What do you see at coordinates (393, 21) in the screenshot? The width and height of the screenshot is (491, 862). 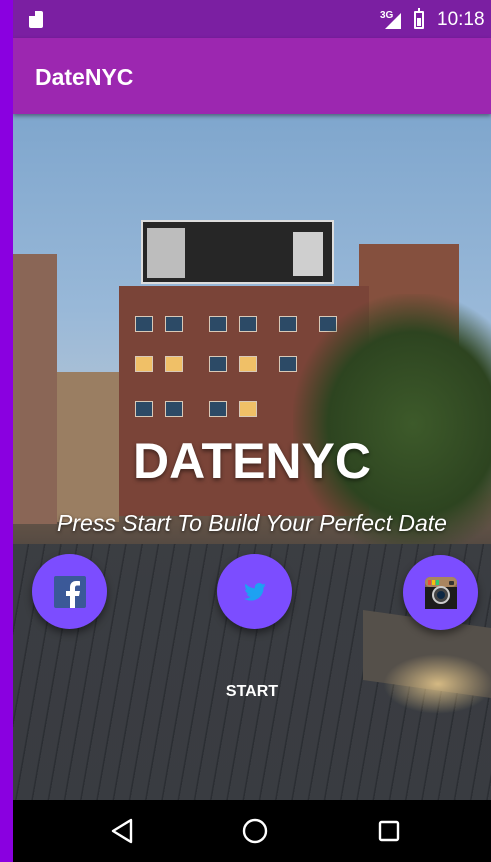 I see `signal-icon` at bounding box center [393, 21].